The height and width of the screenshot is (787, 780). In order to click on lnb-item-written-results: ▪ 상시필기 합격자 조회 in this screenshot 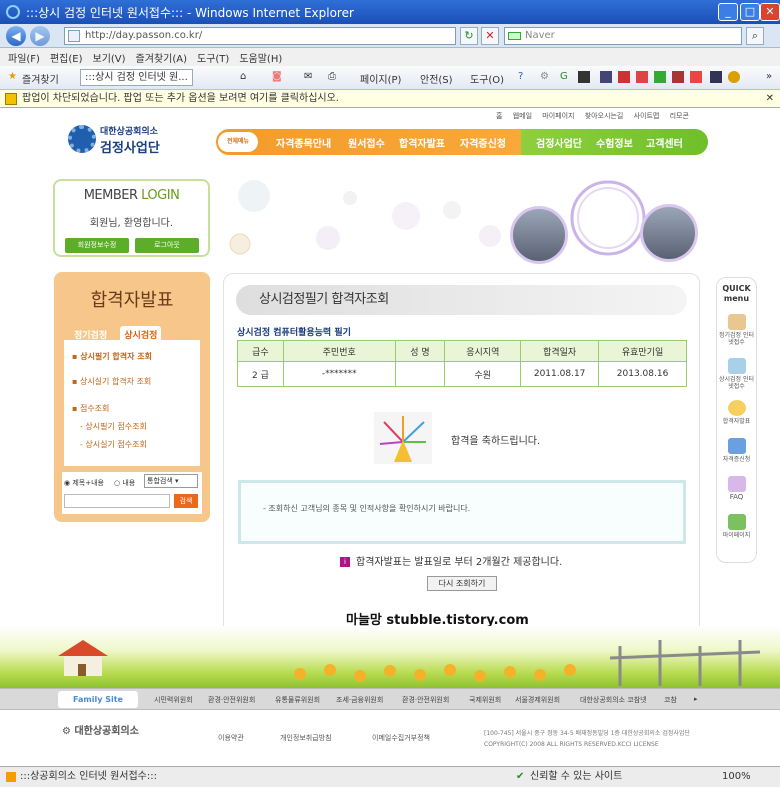, I will do `click(112, 356)`.